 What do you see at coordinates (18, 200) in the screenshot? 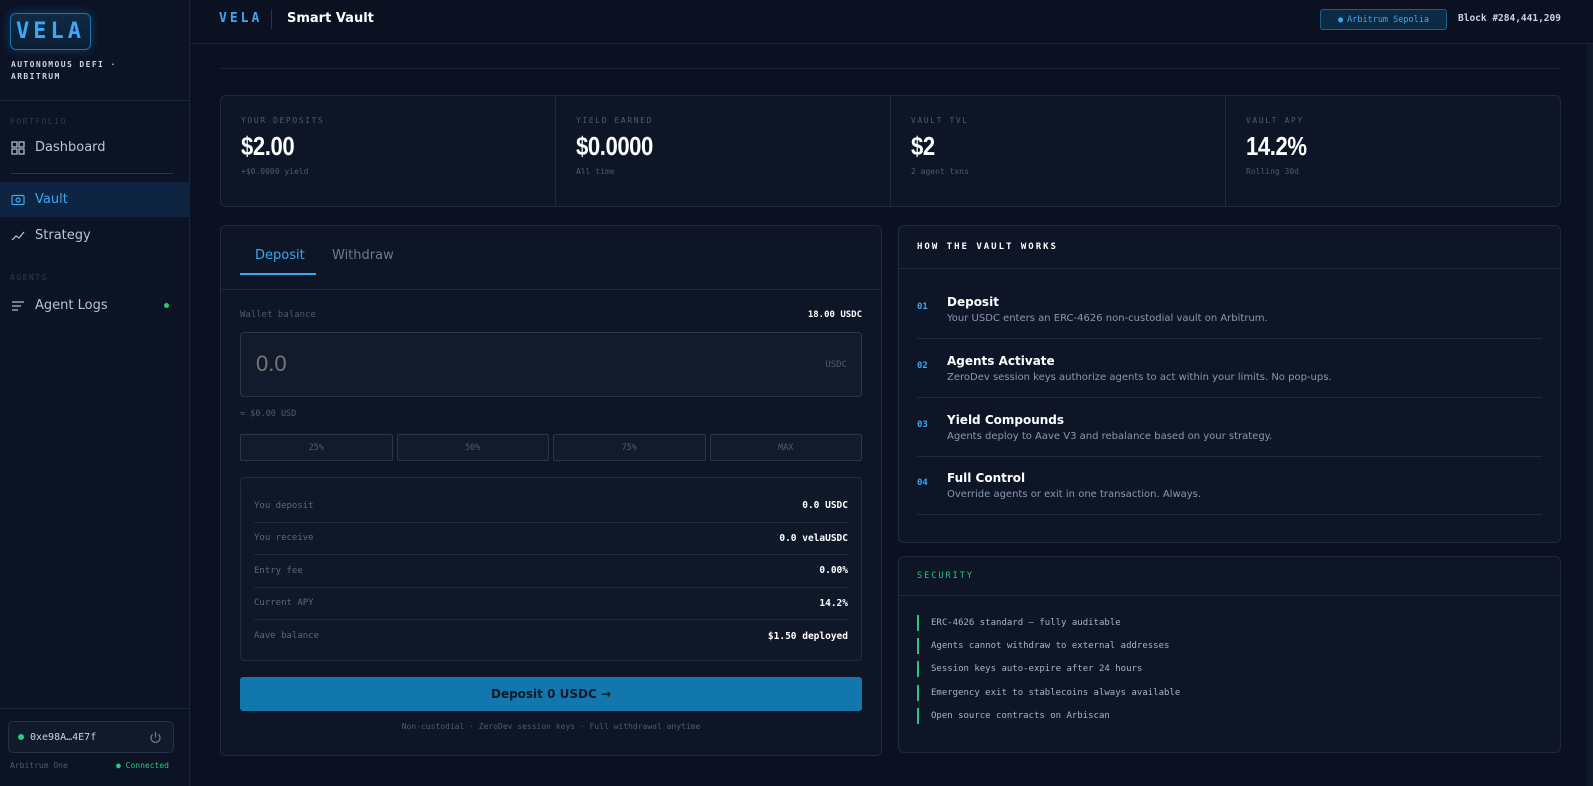
I see `vault-icon` at bounding box center [18, 200].